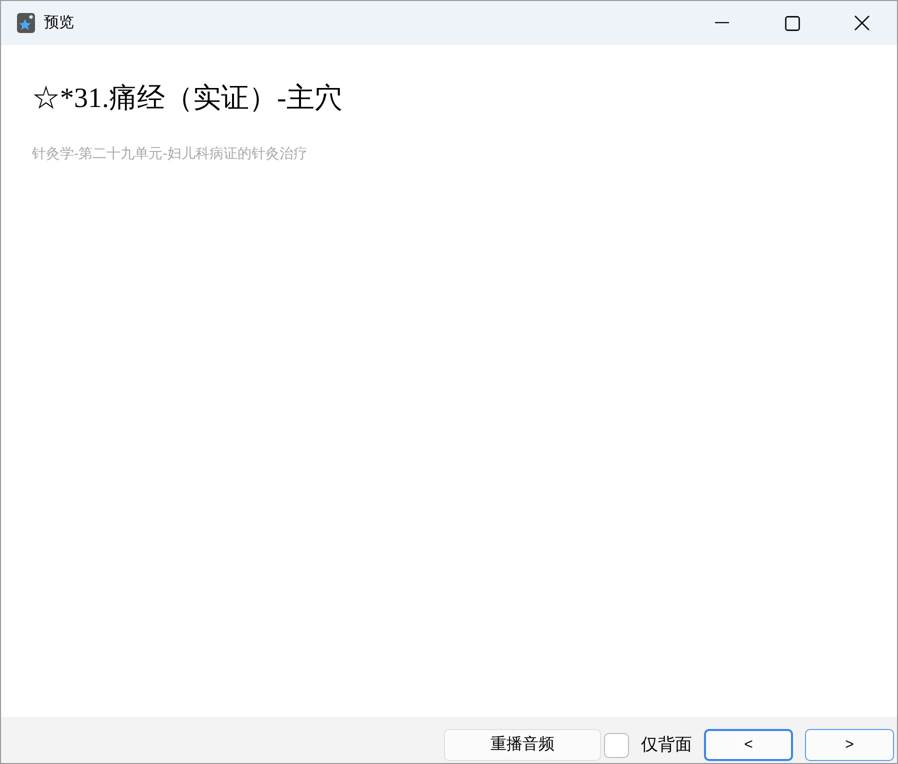  Describe the element at coordinates (862, 23) in the screenshot. I see `close-icon` at that location.